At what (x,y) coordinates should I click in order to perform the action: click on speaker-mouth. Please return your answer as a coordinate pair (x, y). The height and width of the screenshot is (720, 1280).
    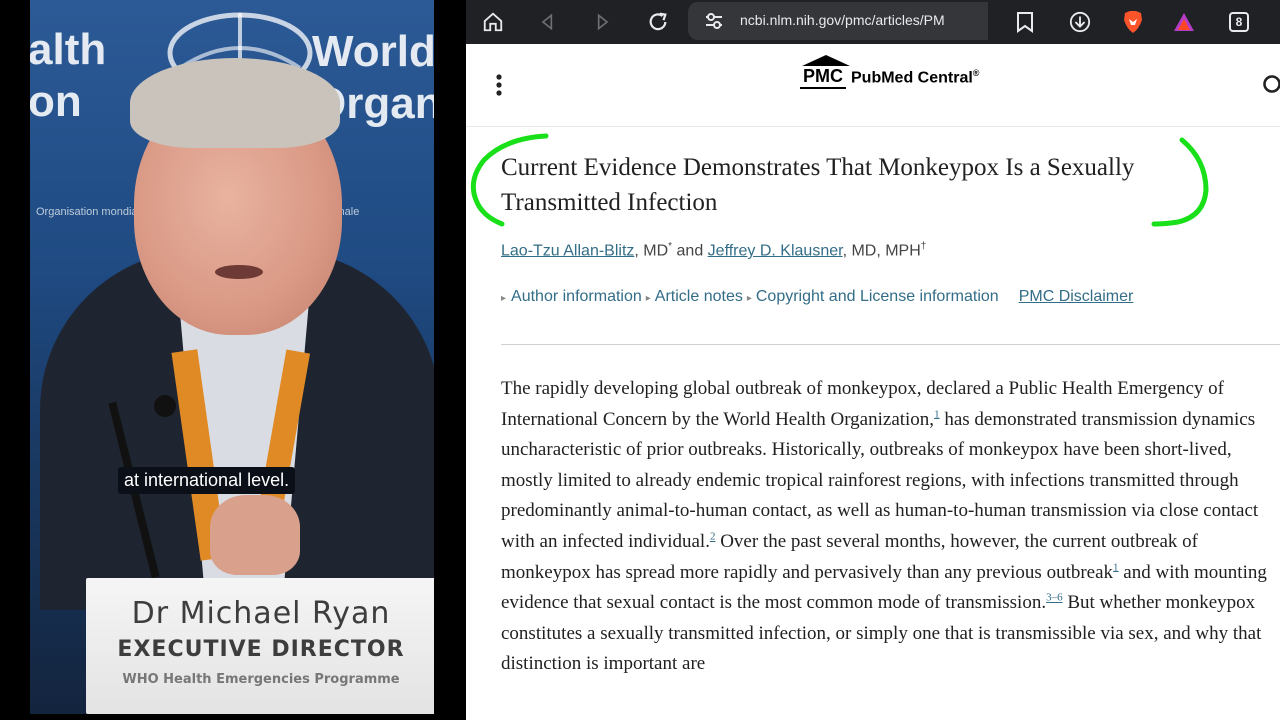
    Looking at the image, I should click on (239, 272).